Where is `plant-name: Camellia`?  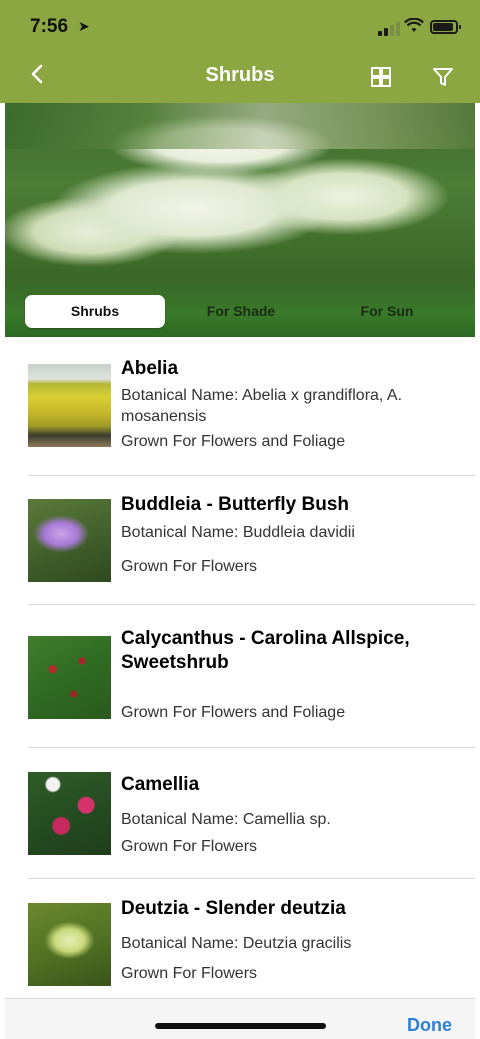
plant-name: Camellia is located at coordinates (160, 784).